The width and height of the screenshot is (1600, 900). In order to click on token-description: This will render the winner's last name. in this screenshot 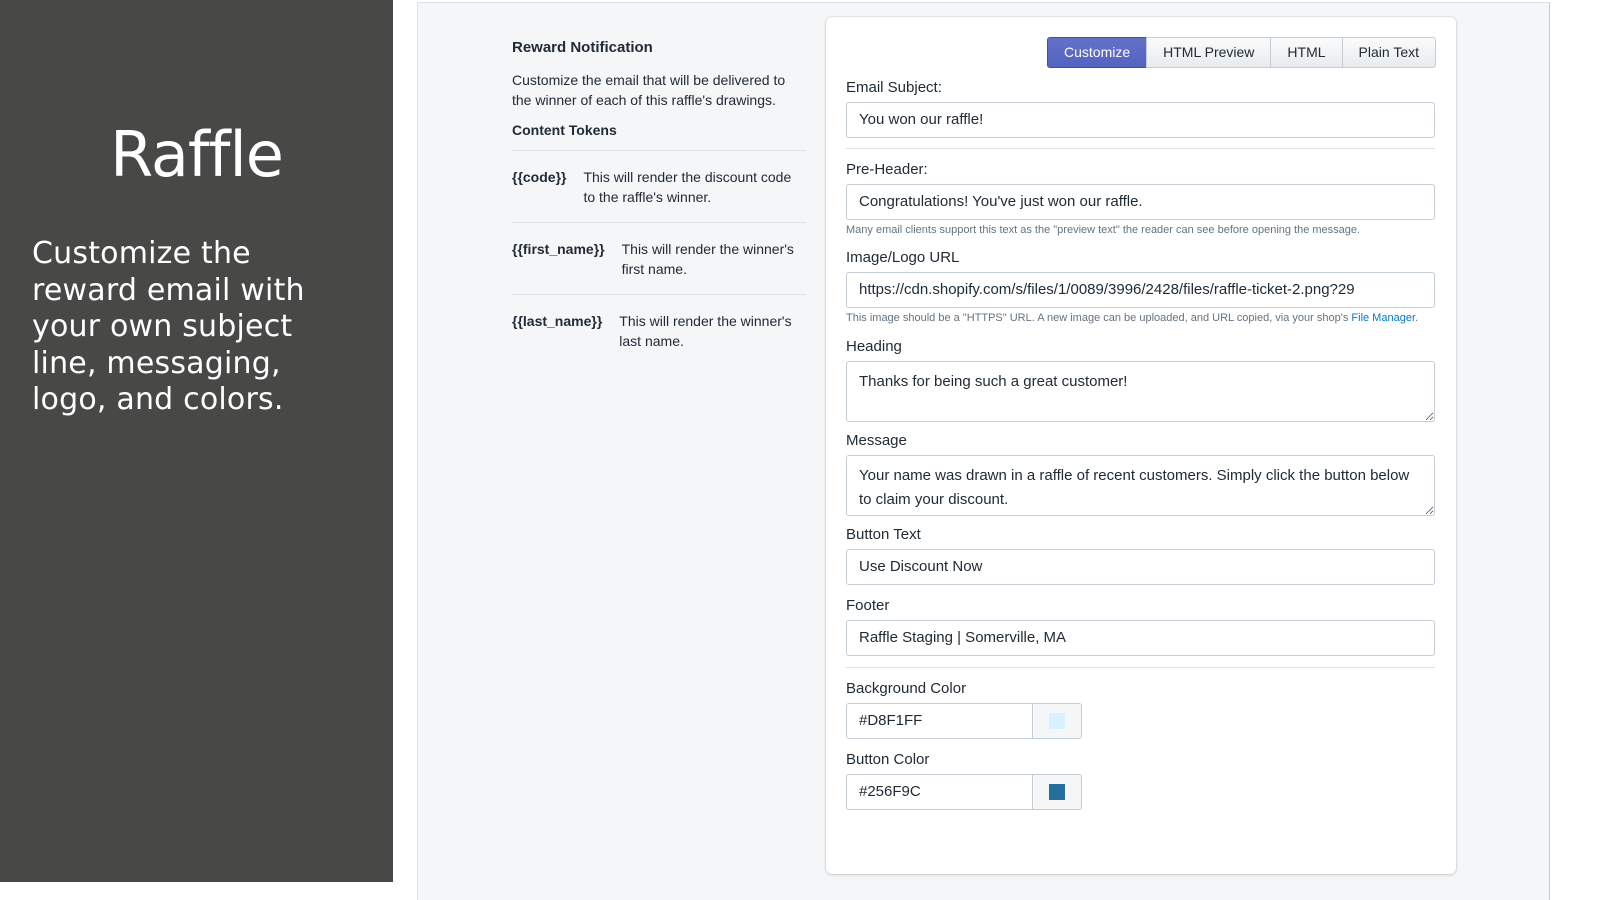, I will do `click(705, 331)`.